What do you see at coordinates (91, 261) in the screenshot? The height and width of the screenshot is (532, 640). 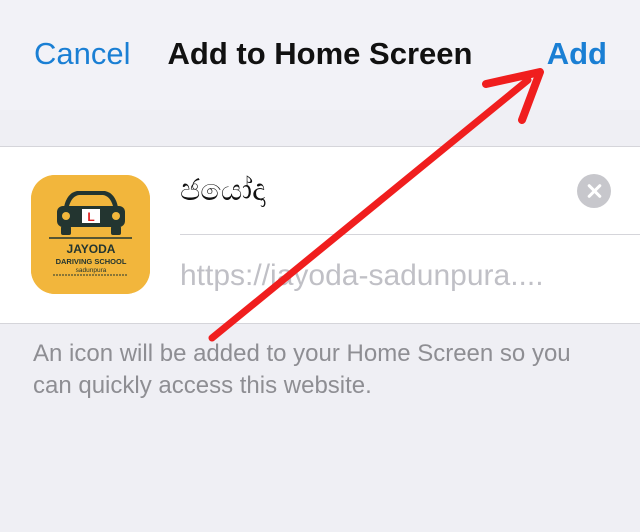 I see `icon-text-line2: DARIVING SCHOOL` at bounding box center [91, 261].